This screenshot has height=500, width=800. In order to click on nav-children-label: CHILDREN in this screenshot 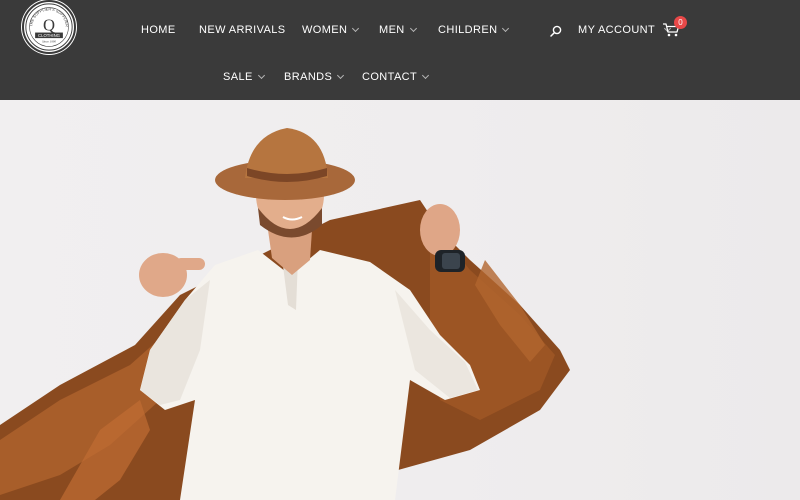, I will do `click(468, 30)`.